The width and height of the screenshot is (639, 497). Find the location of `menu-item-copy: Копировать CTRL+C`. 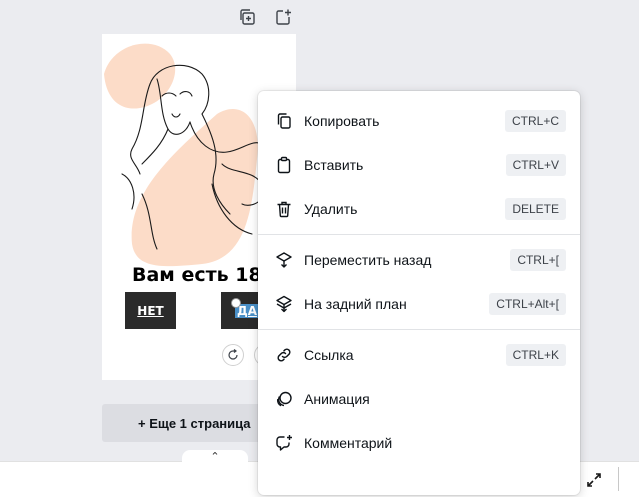

menu-item-copy: Копировать CTRL+C is located at coordinates (419, 121).